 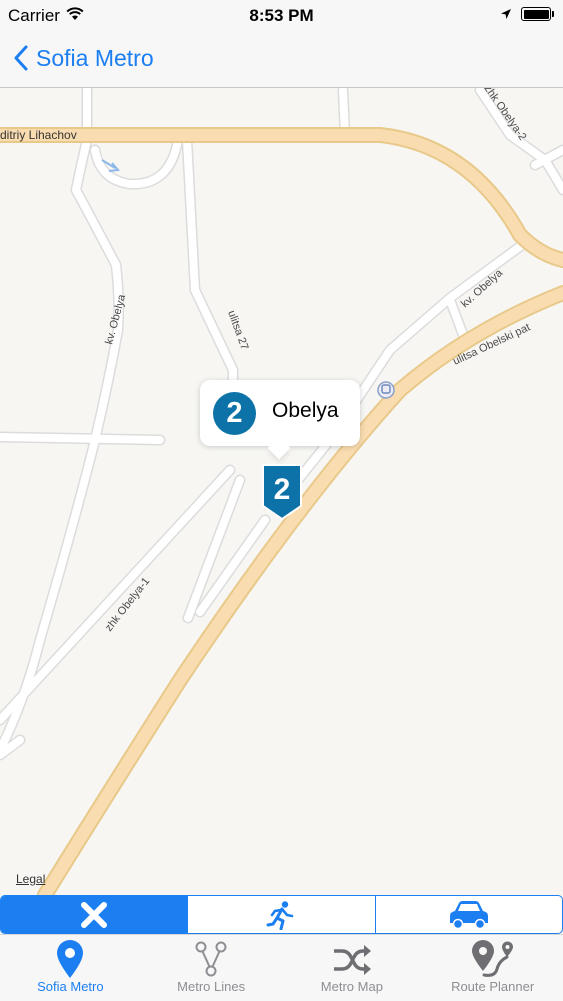 I want to click on tab-metro-lines: Metro Lines, so click(x=211, y=968).